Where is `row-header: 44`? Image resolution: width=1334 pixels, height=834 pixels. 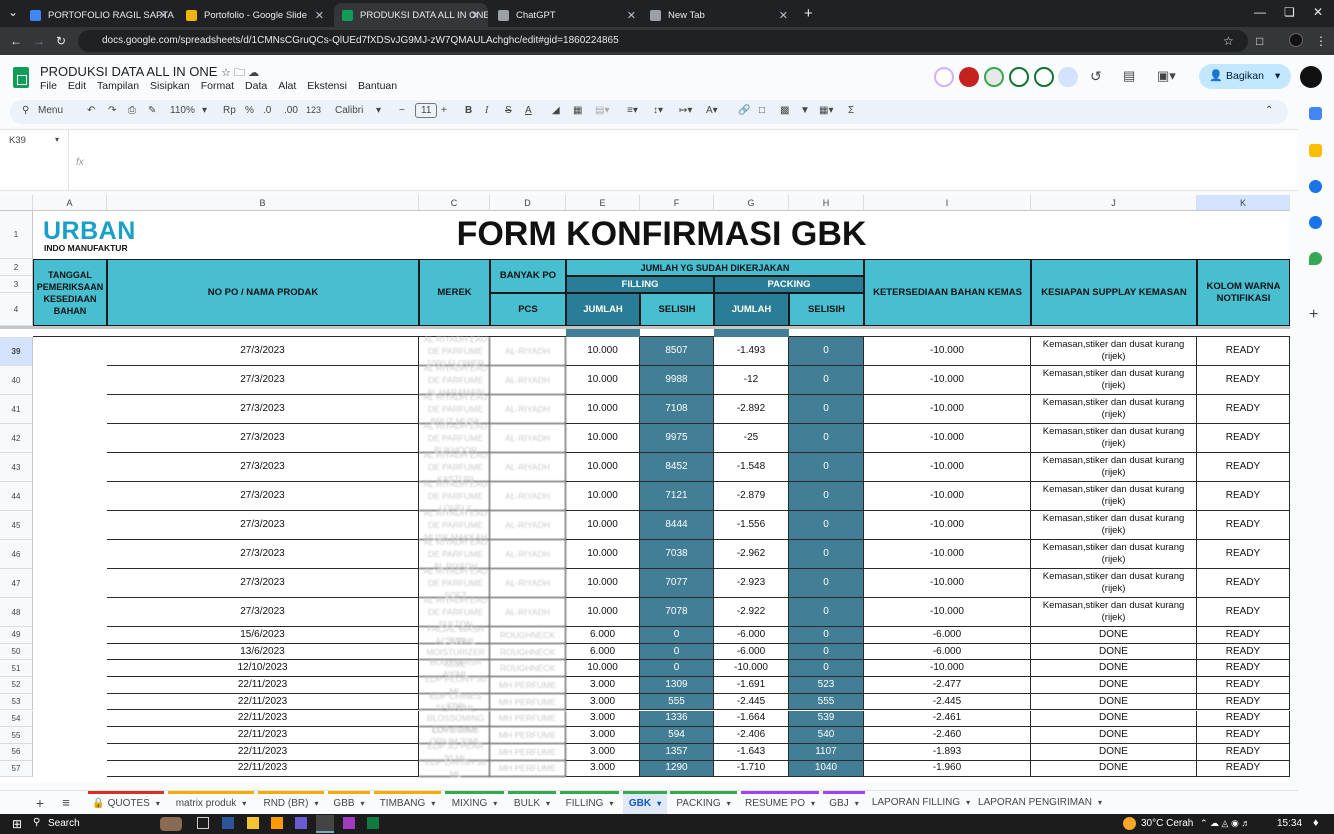
row-header: 44 is located at coordinates (16, 496).